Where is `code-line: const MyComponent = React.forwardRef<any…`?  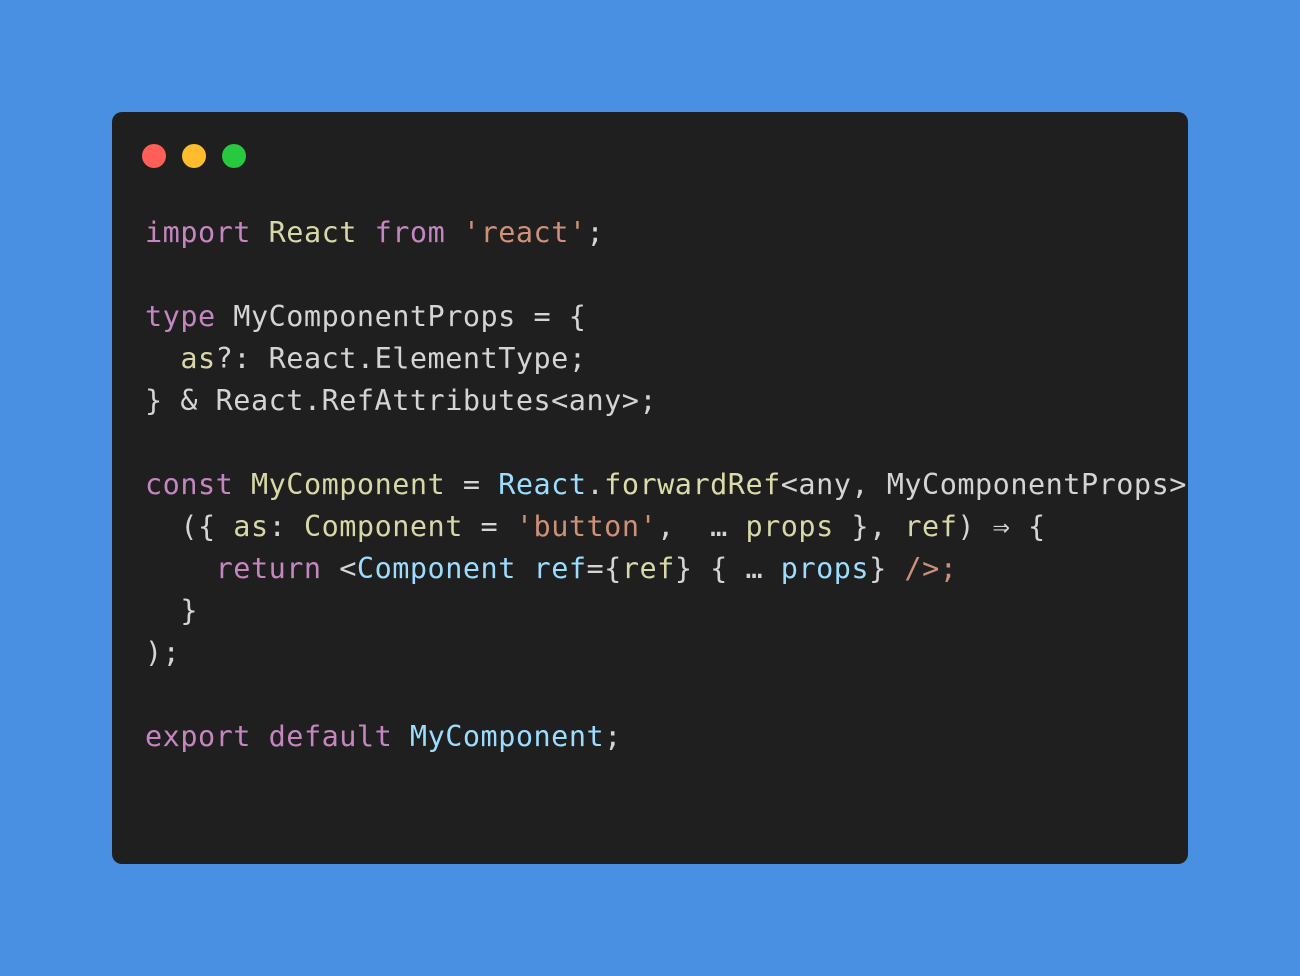 code-line: const MyComponent = React.forwardRef<any… is located at coordinates (666, 485).